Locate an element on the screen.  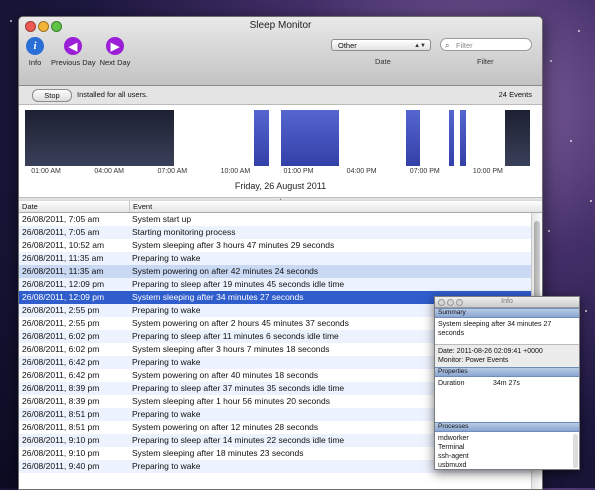
cell-date: 26/08/2011, 12:09 pm is located at coordinates (63, 284).